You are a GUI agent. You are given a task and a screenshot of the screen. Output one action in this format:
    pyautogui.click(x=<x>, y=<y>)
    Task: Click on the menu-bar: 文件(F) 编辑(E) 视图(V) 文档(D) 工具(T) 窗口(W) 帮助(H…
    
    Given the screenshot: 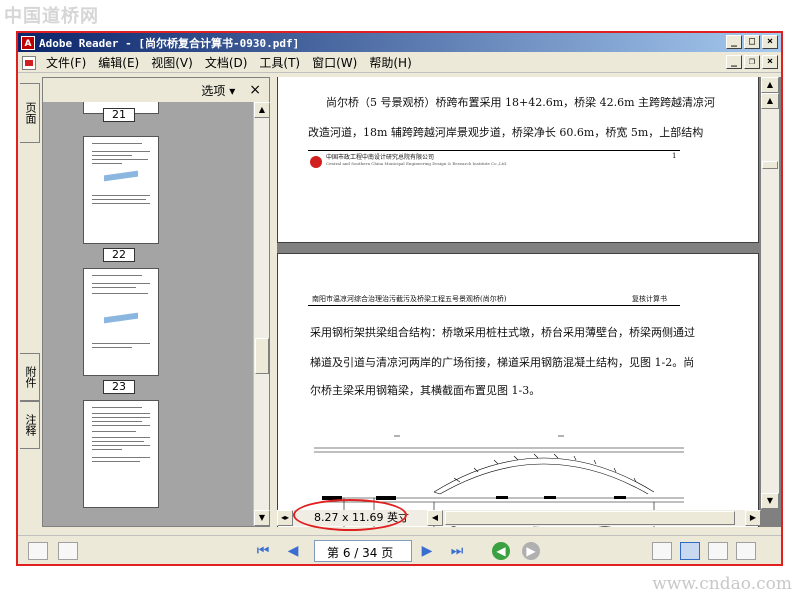 What is the action you would take?
    pyautogui.click(x=399, y=63)
    